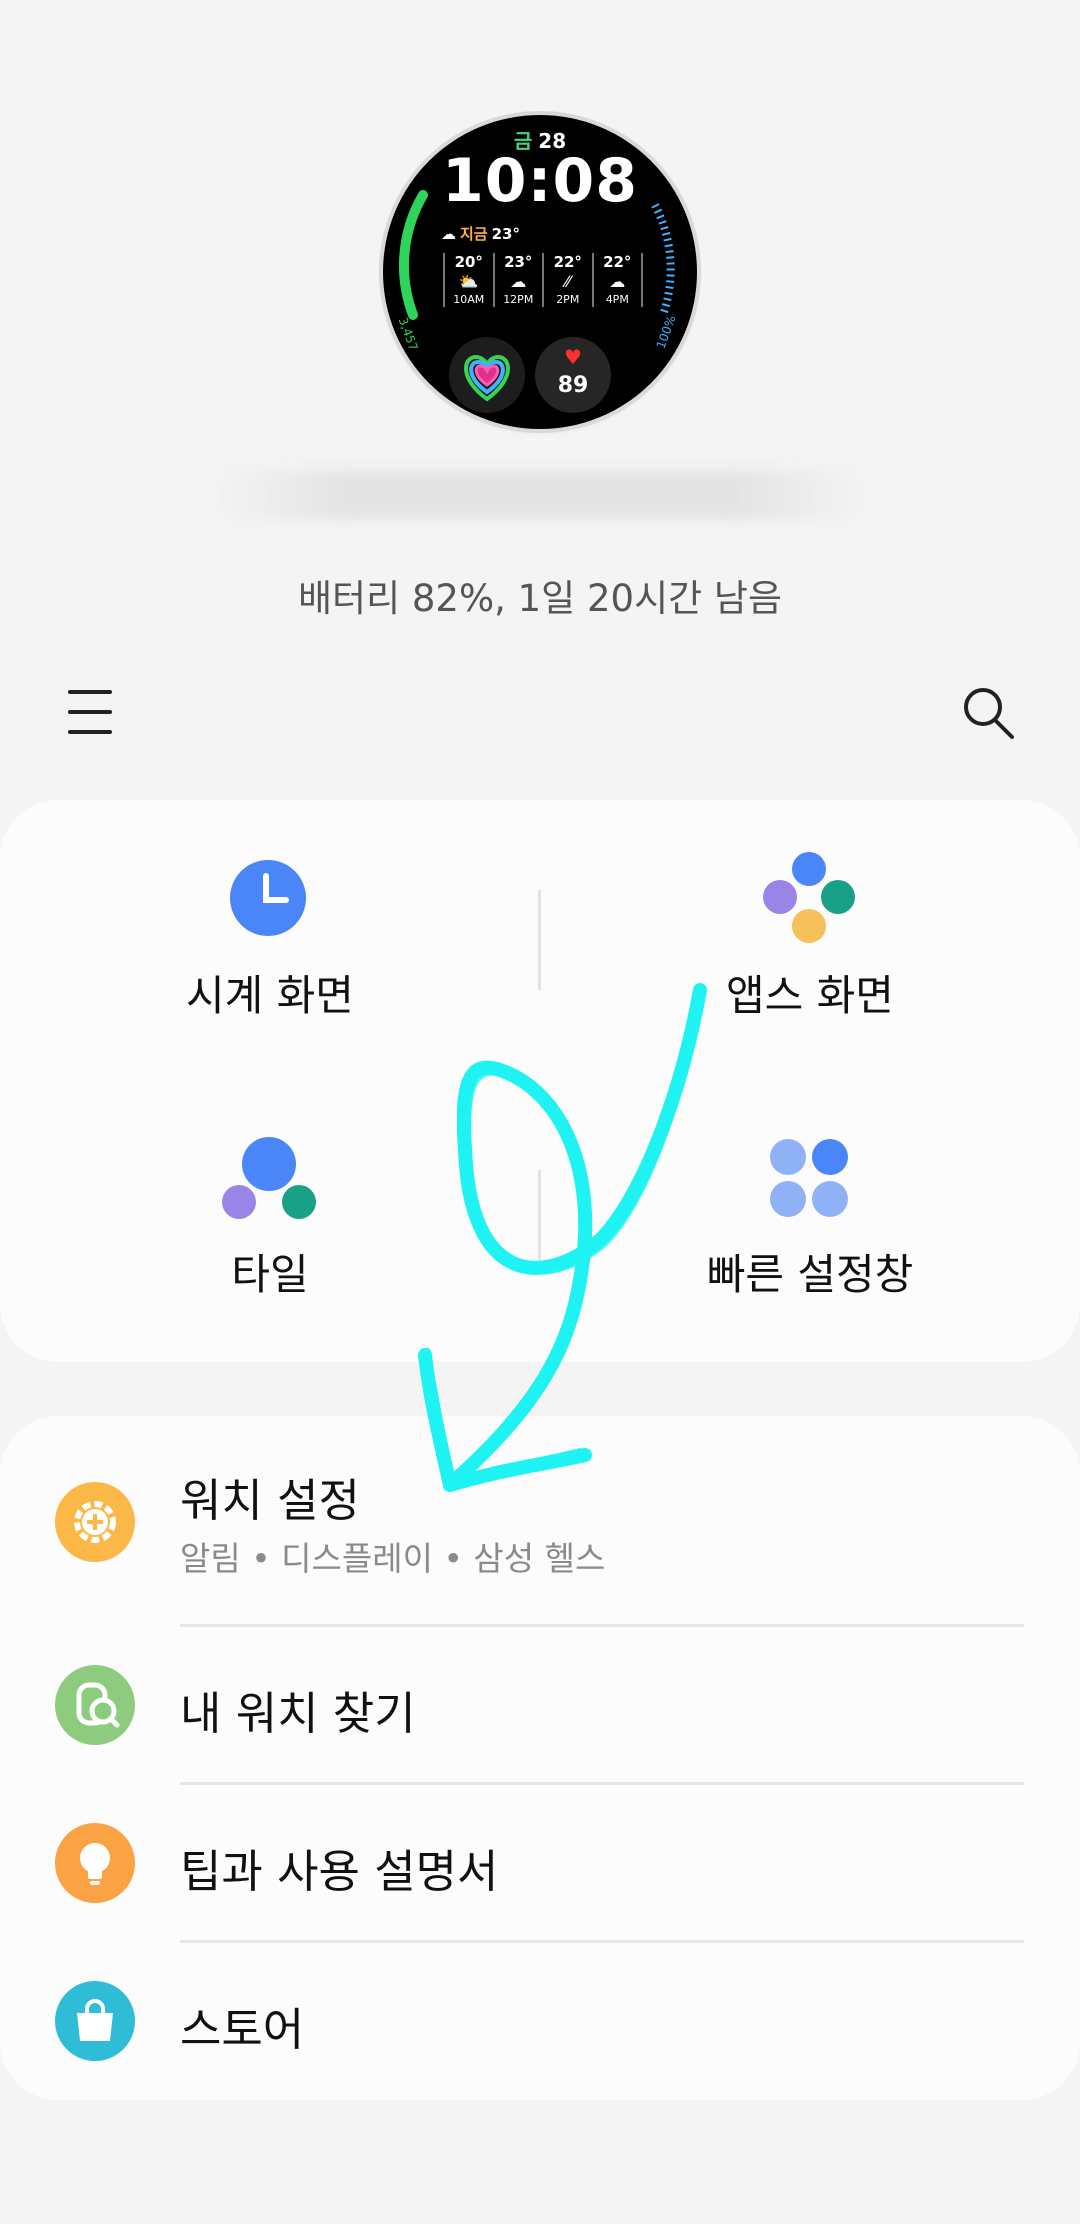 This screenshot has width=1080, height=2224. I want to click on tiles-icon, so click(269, 1178).